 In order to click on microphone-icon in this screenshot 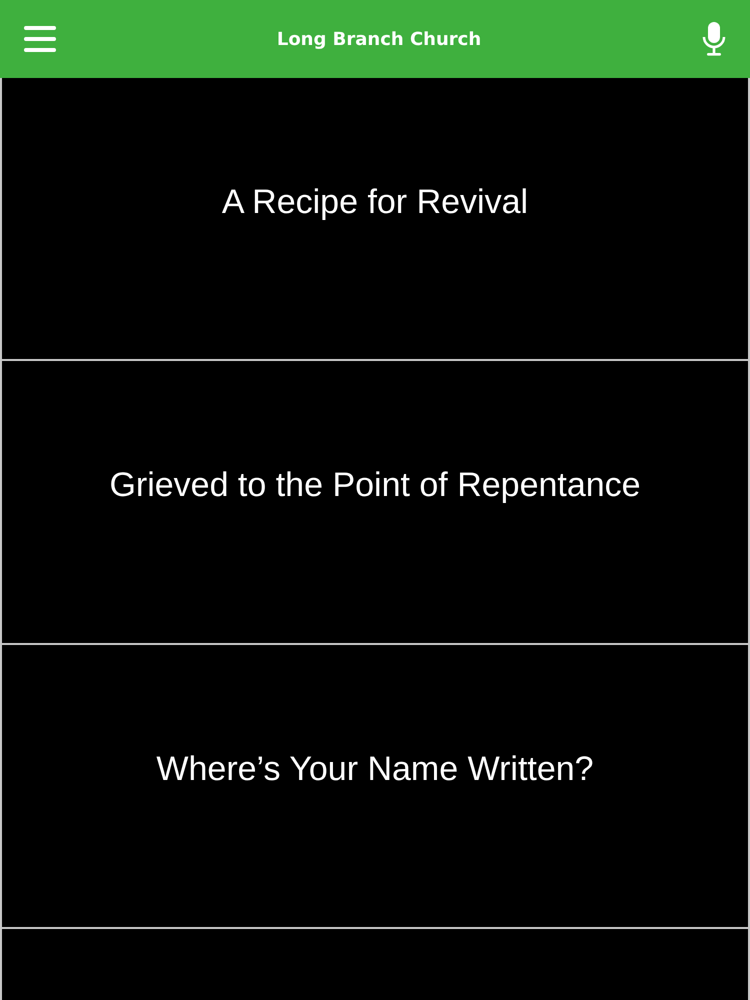, I will do `click(714, 39)`.